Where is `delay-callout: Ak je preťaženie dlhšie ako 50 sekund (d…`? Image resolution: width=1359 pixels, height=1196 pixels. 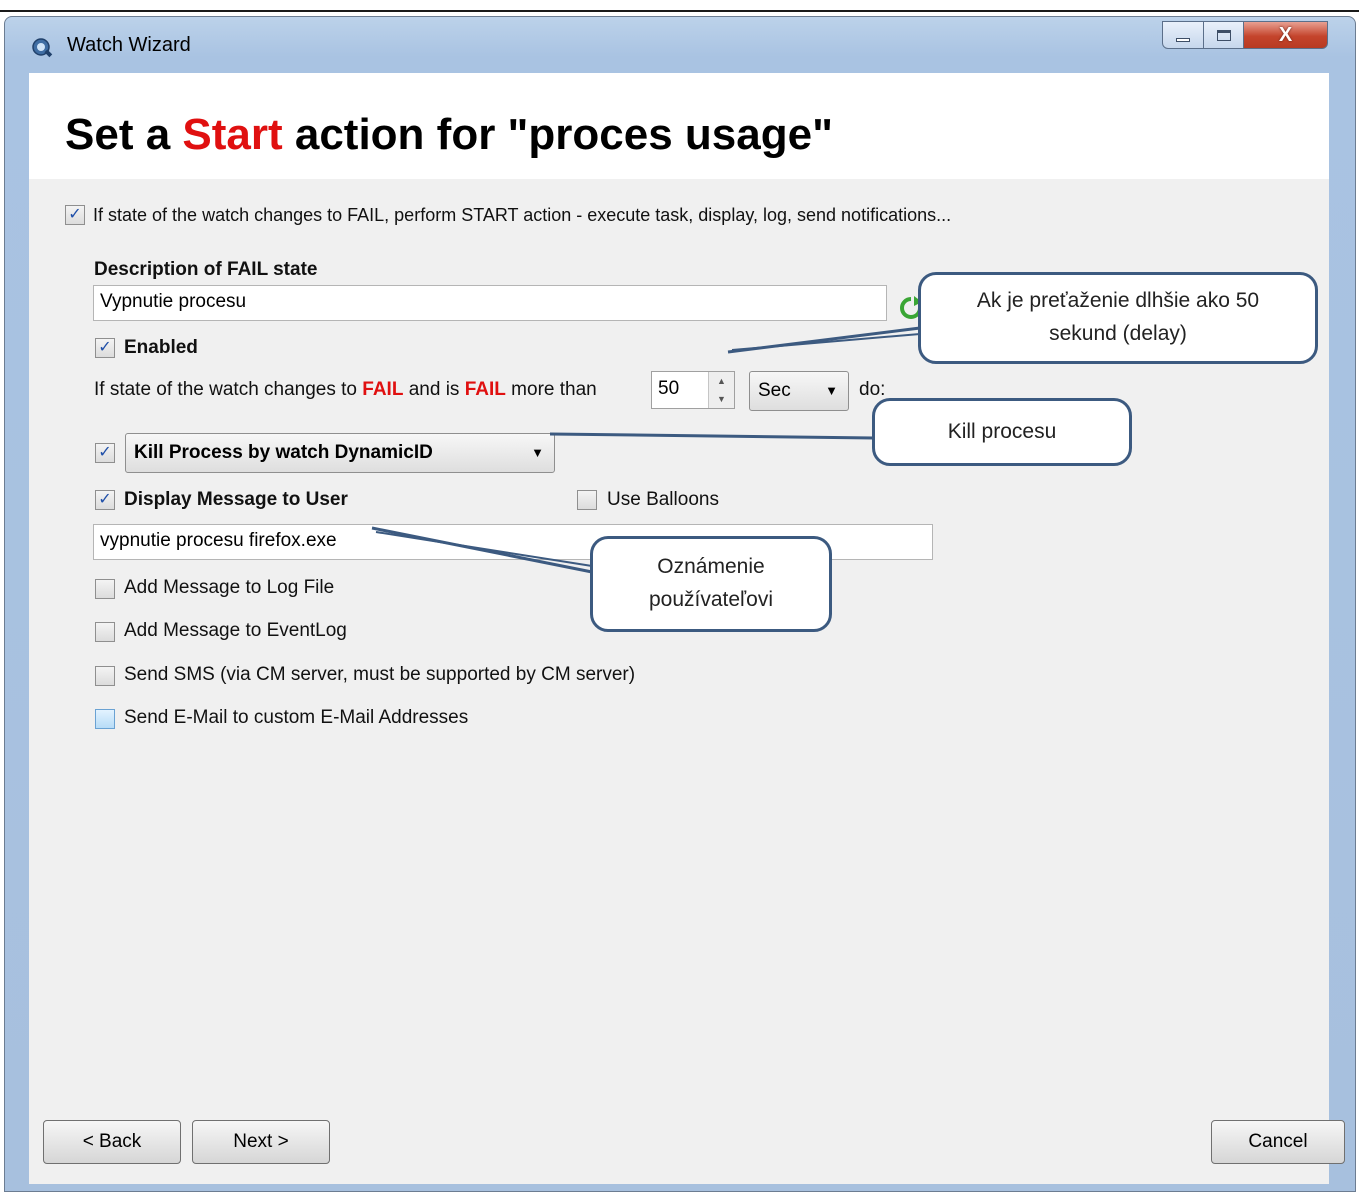 delay-callout: Ak je preťaženie dlhšie ako 50 sekund (d… is located at coordinates (1118, 318).